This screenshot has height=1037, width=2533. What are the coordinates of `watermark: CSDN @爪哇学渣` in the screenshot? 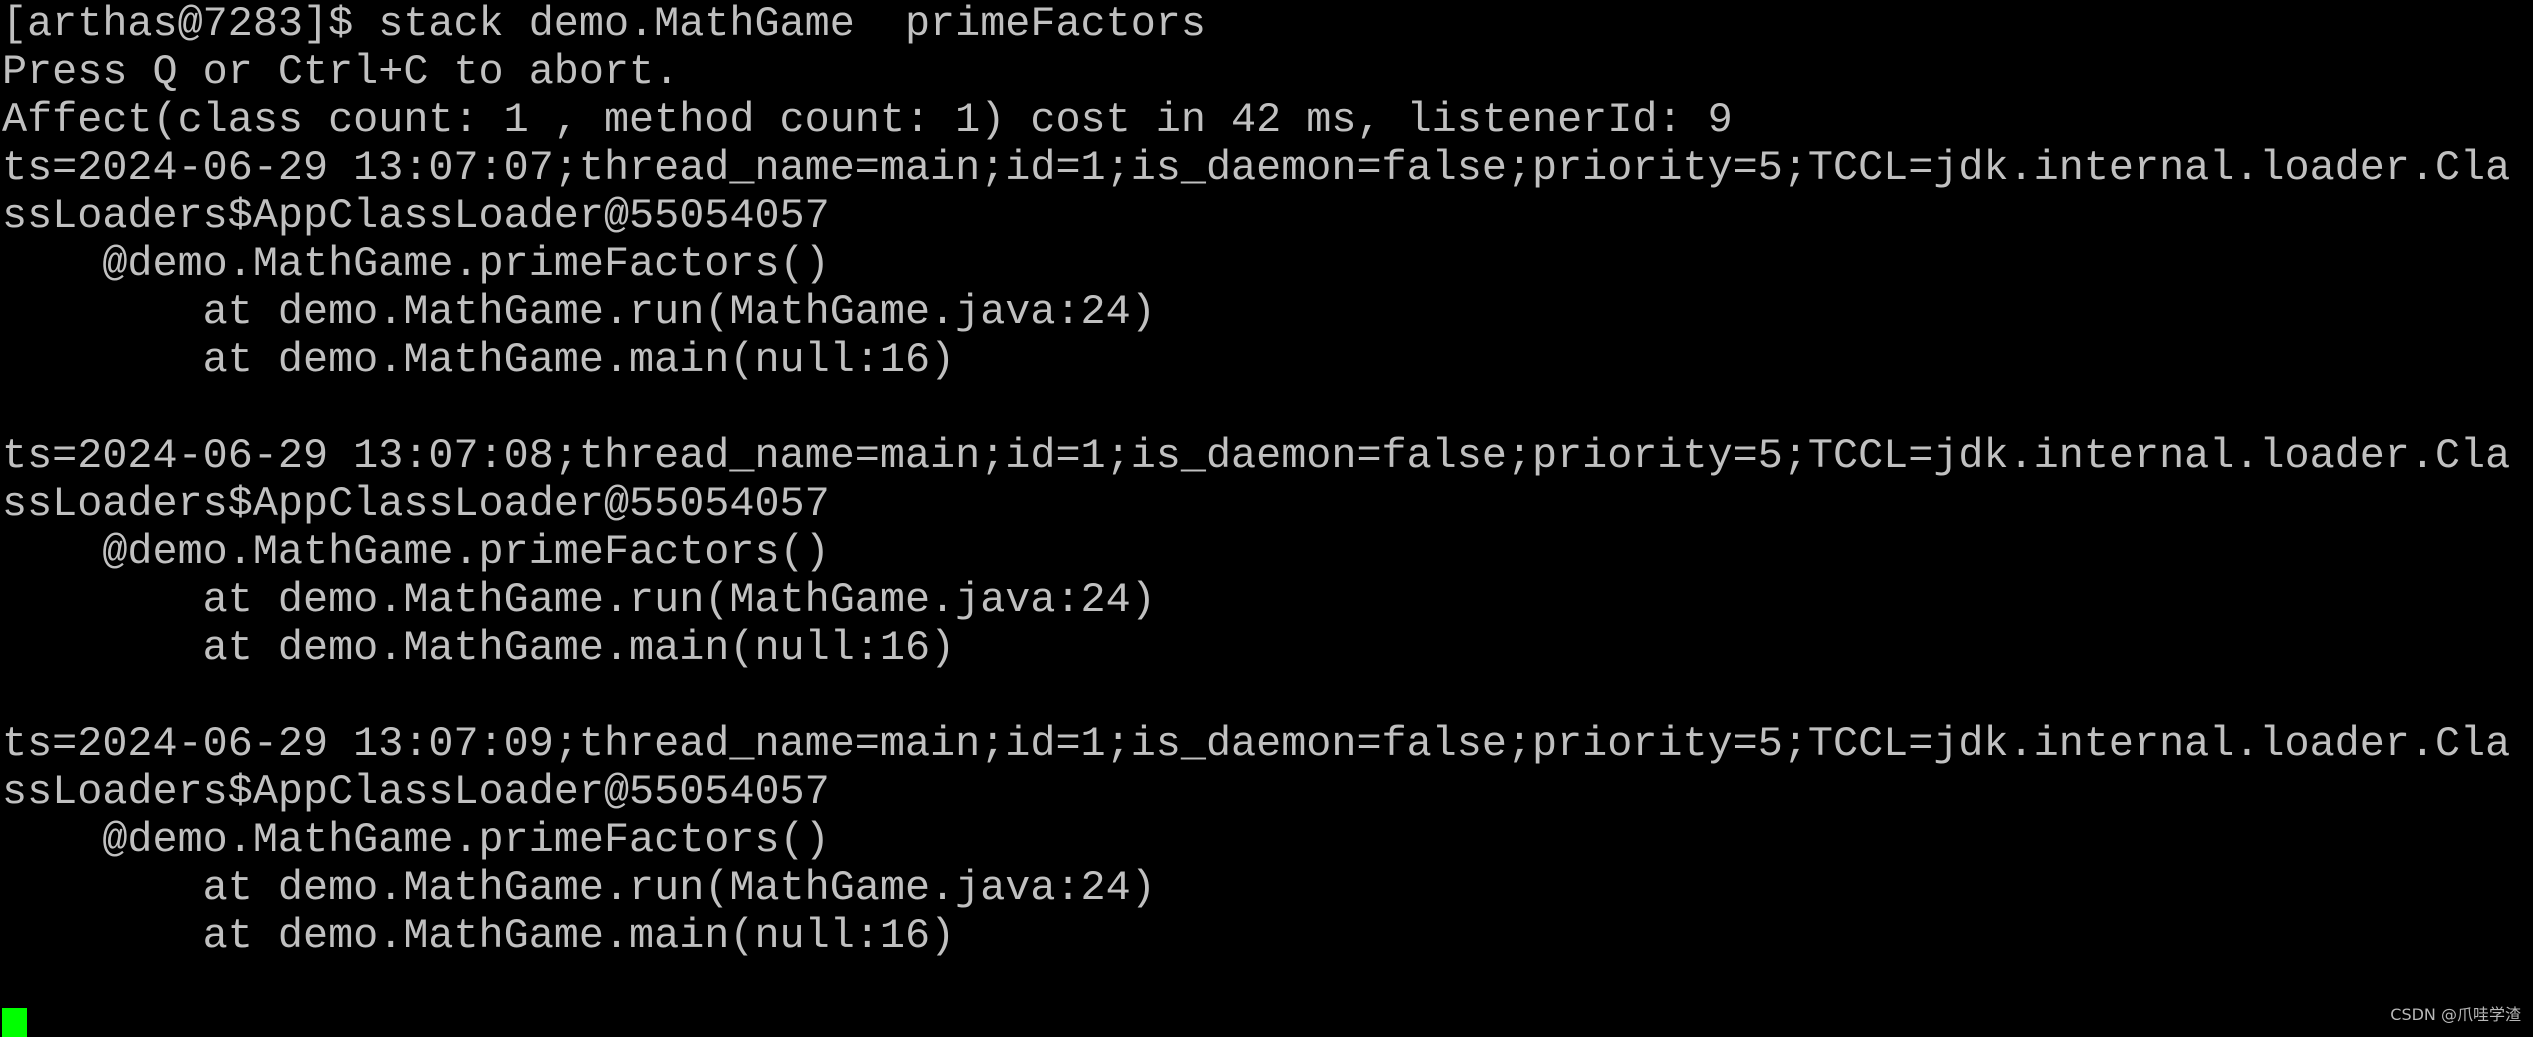 It's located at (2455, 1014).